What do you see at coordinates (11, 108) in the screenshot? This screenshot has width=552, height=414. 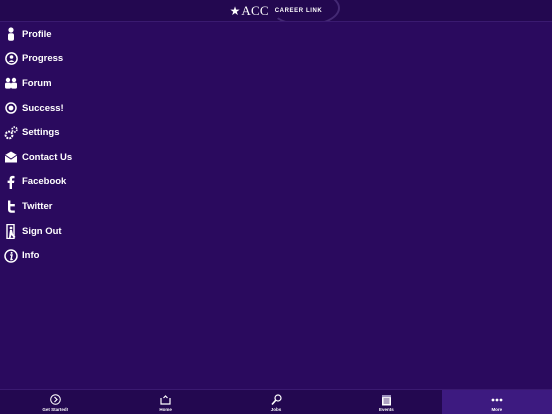 I see `success-icon` at bounding box center [11, 108].